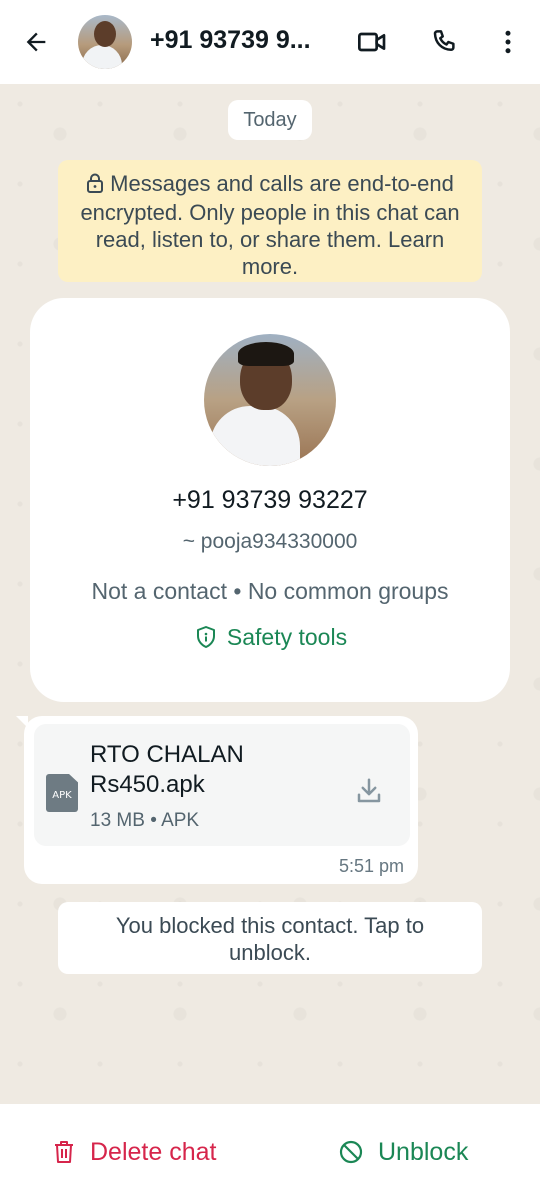  I want to click on file-attachment: APK RTO CHALAN Rs450.apk 13 MB • APK, so click(222, 785).